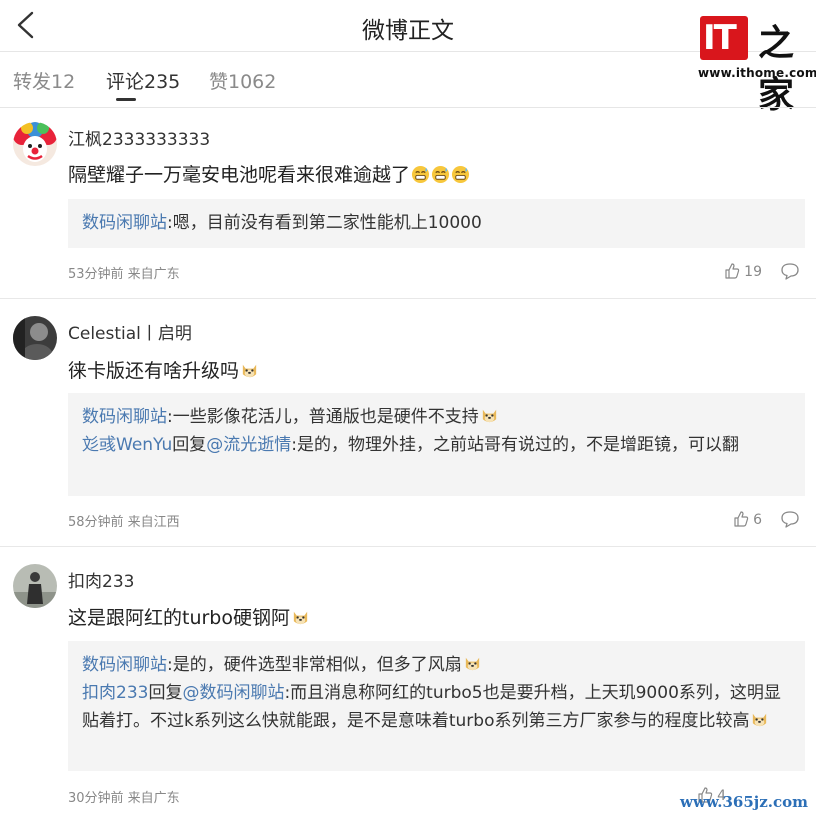  I want to click on reply-text: :是的，硬件选型非常相似，但多了风扇, so click(314, 665).